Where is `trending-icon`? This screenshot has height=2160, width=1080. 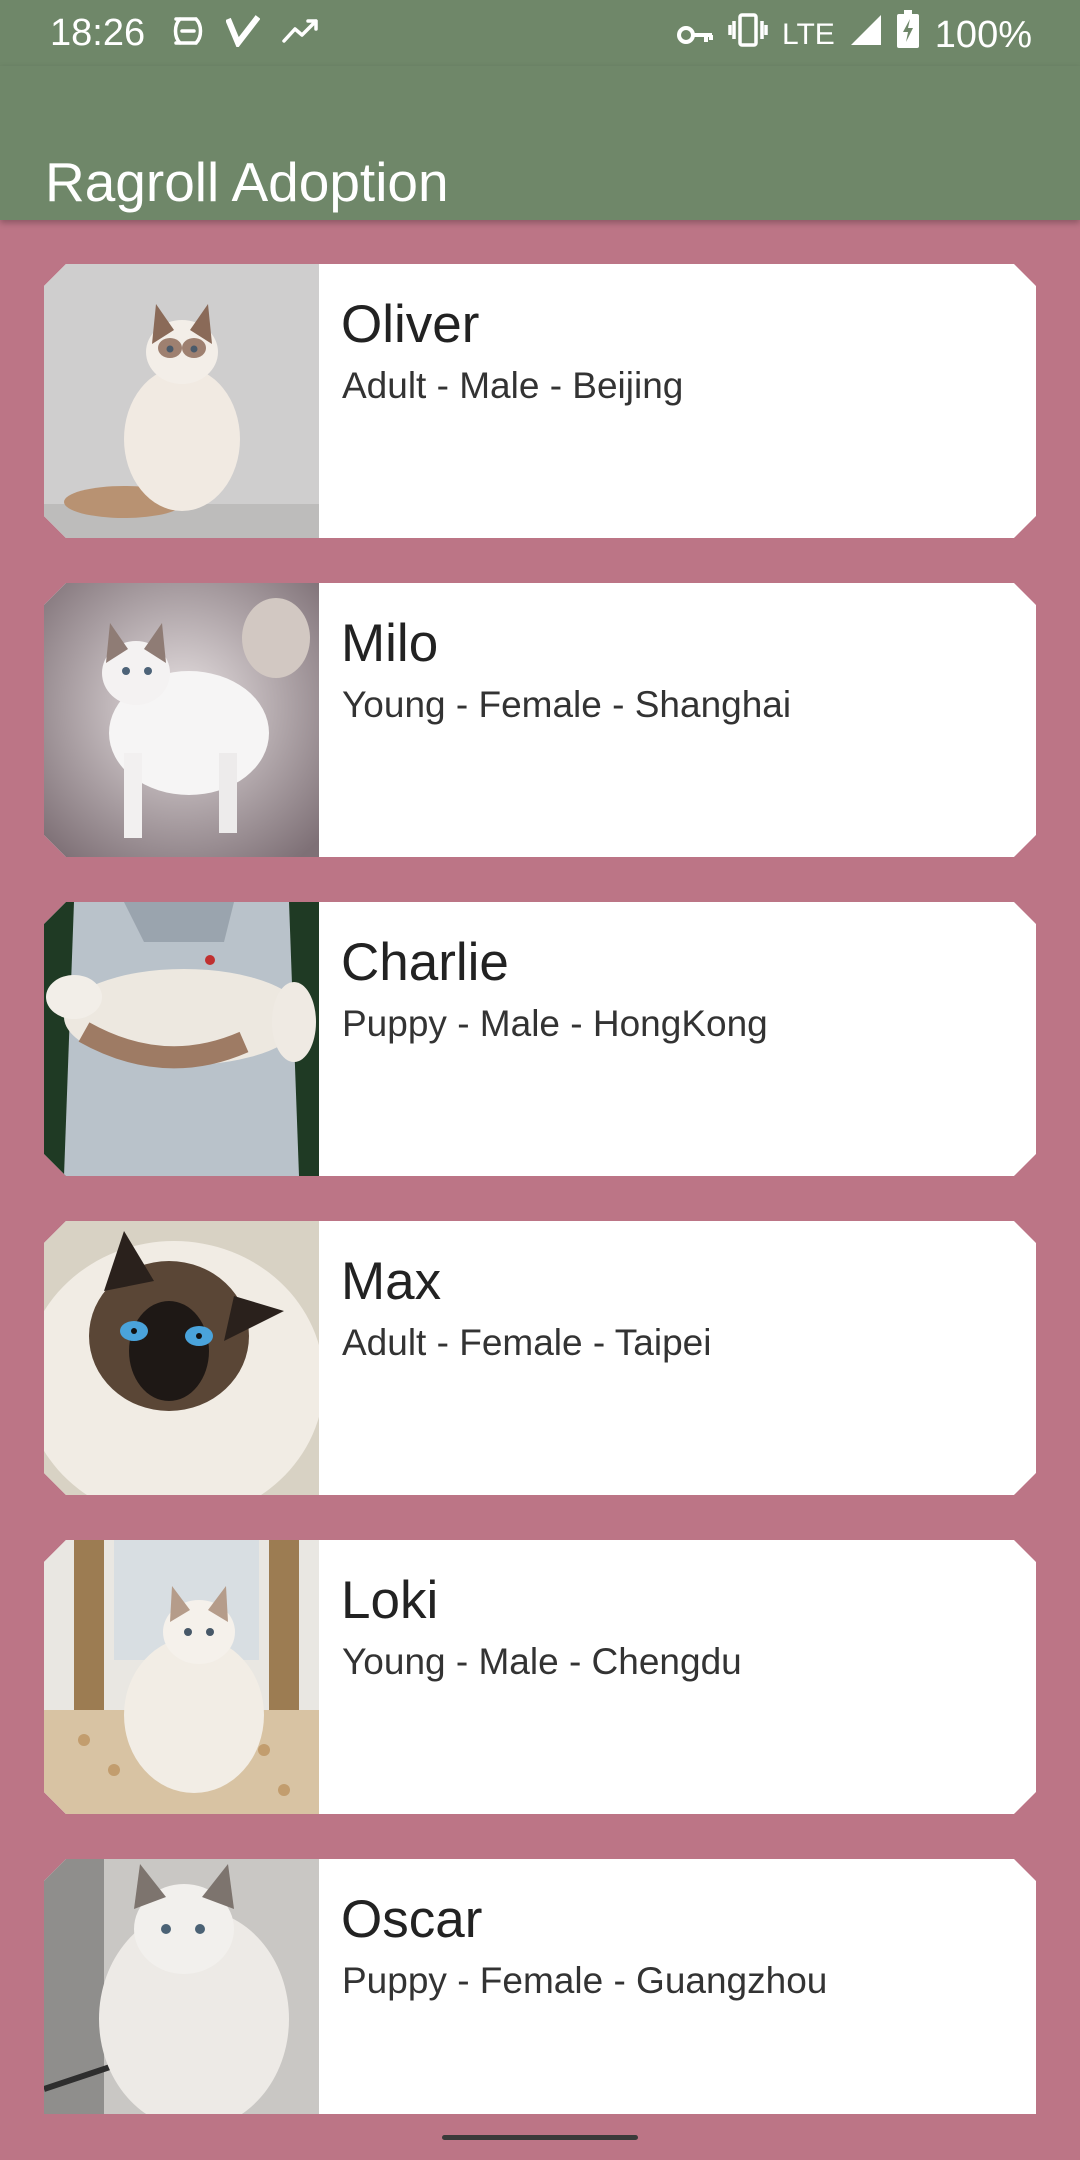 trending-icon is located at coordinates (301, 33).